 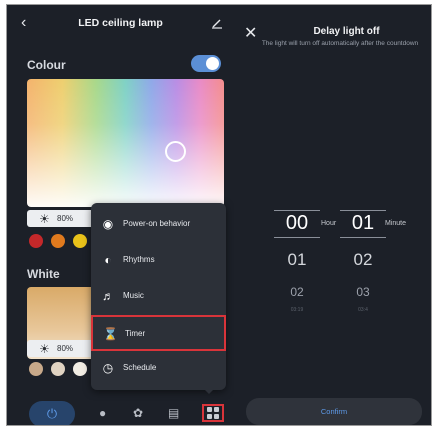 I want to click on toggle-knob, so click(x=212, y=63).